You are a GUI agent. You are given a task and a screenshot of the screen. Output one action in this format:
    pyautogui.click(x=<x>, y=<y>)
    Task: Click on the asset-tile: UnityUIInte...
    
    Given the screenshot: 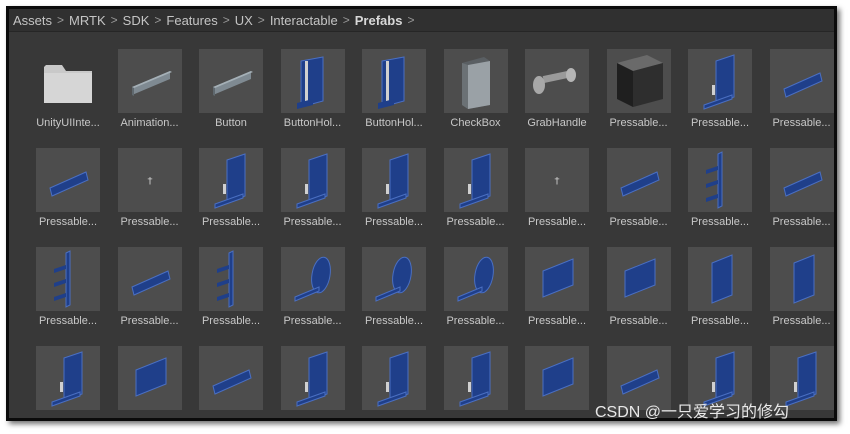 What is the action you would take?
    pyautogui.click(x=68, y=96)
    